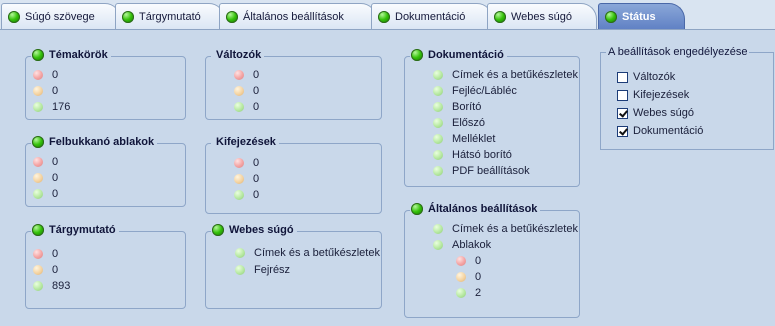 The height and width of the screenshot is (326, 775). What do you see at coordinates (542, 16) in the screenshot?
I see `tab-webes-sugo: Webes súgó` at bounding box center [542, 16].